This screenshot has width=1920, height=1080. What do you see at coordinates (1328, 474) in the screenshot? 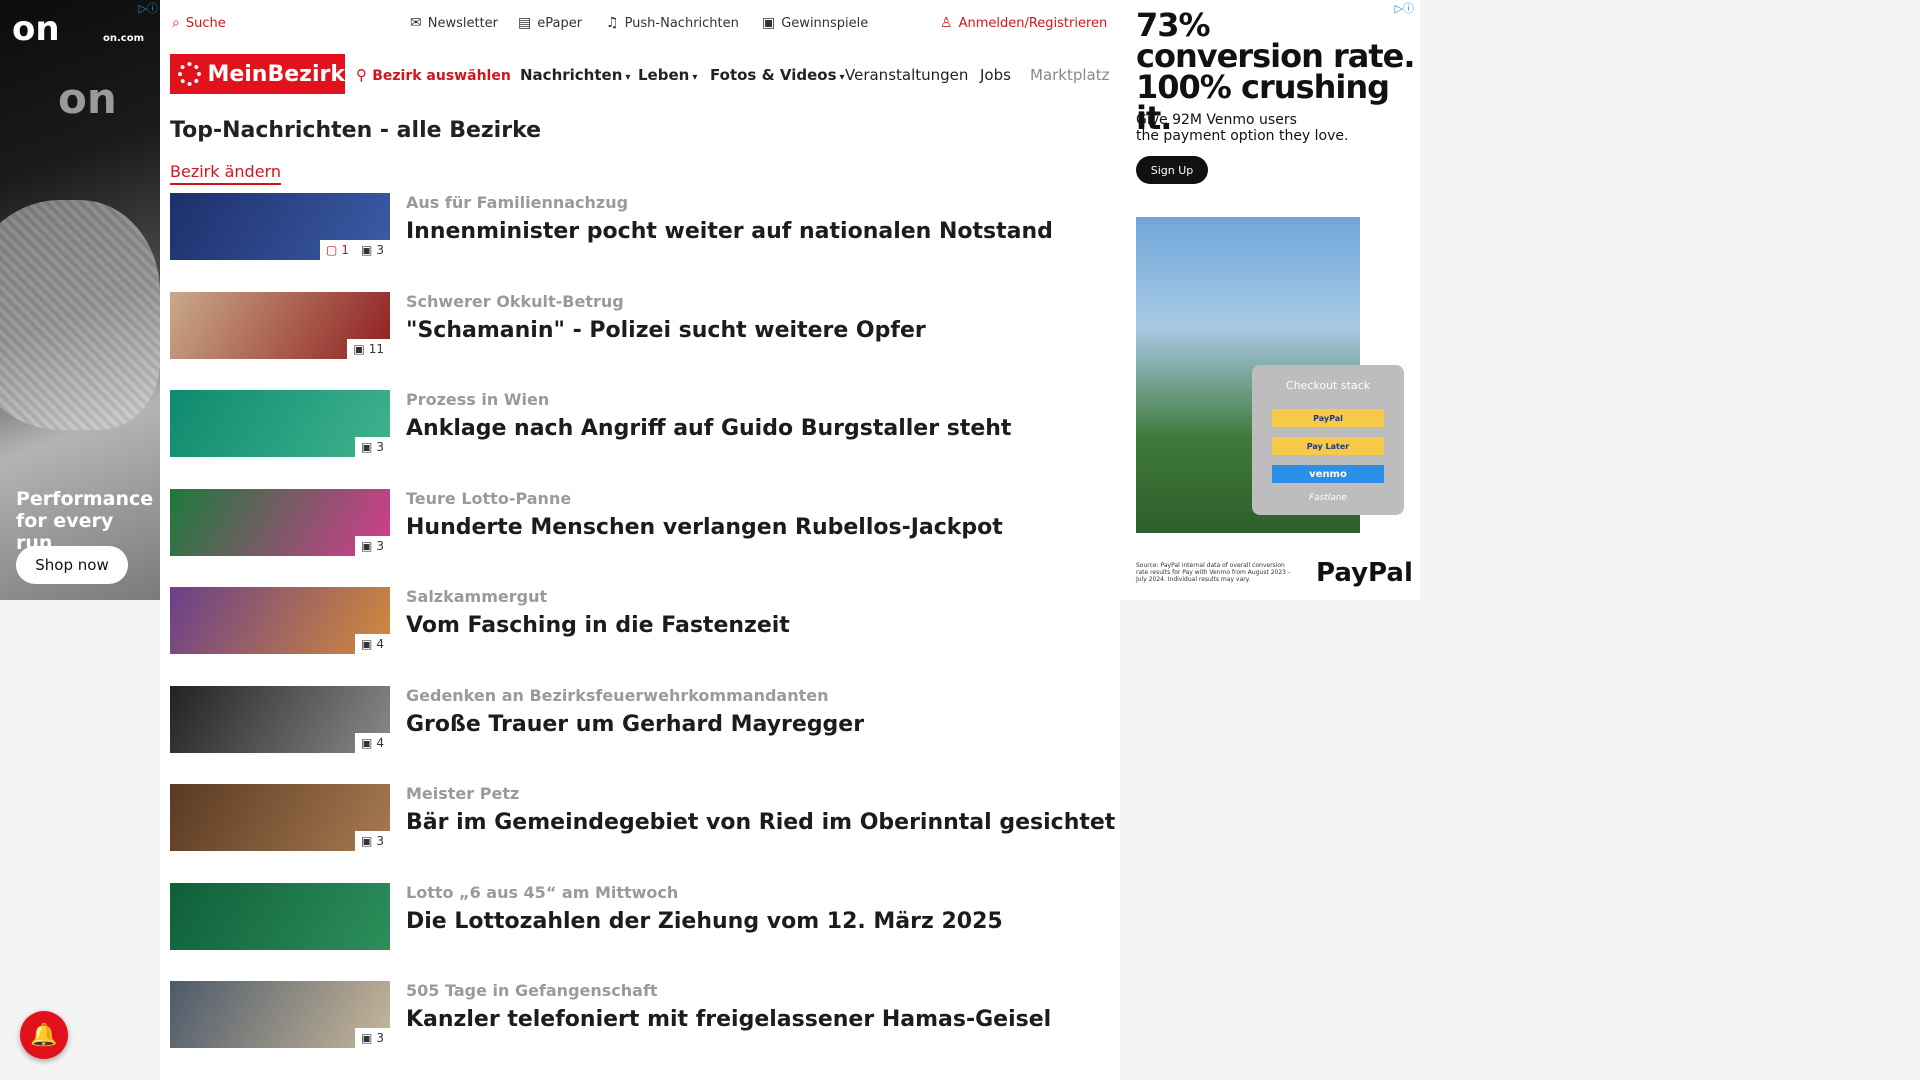
I see `ad-venmo-button: venmo` at bounding box center [1328, 474].